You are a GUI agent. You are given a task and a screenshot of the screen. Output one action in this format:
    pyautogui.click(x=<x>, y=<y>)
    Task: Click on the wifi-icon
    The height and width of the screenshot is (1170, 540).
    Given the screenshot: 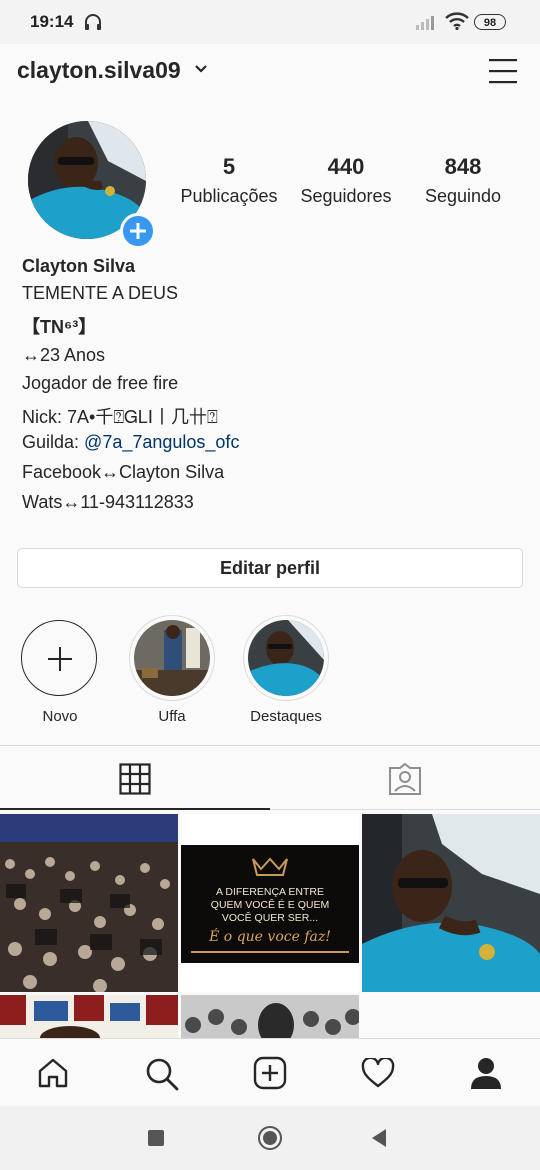 What is the action you would take?
    pyautogui.click(x=457, y=21)
    